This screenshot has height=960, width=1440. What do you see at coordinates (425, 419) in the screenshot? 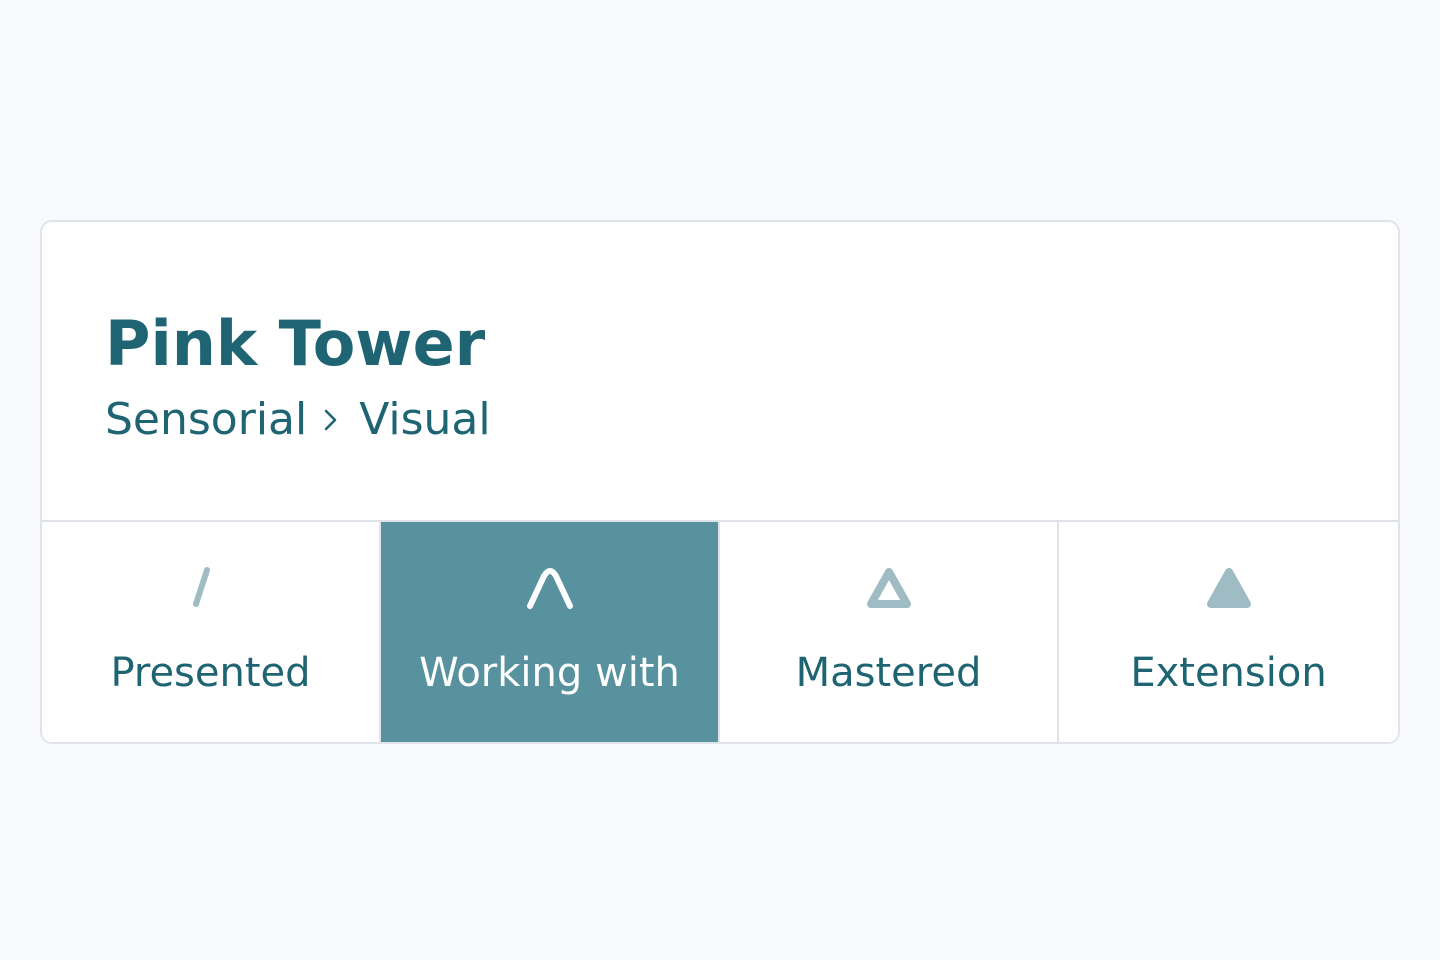
I see `breadcrumb-subarea: Visual` at bounding box center [425, 419].